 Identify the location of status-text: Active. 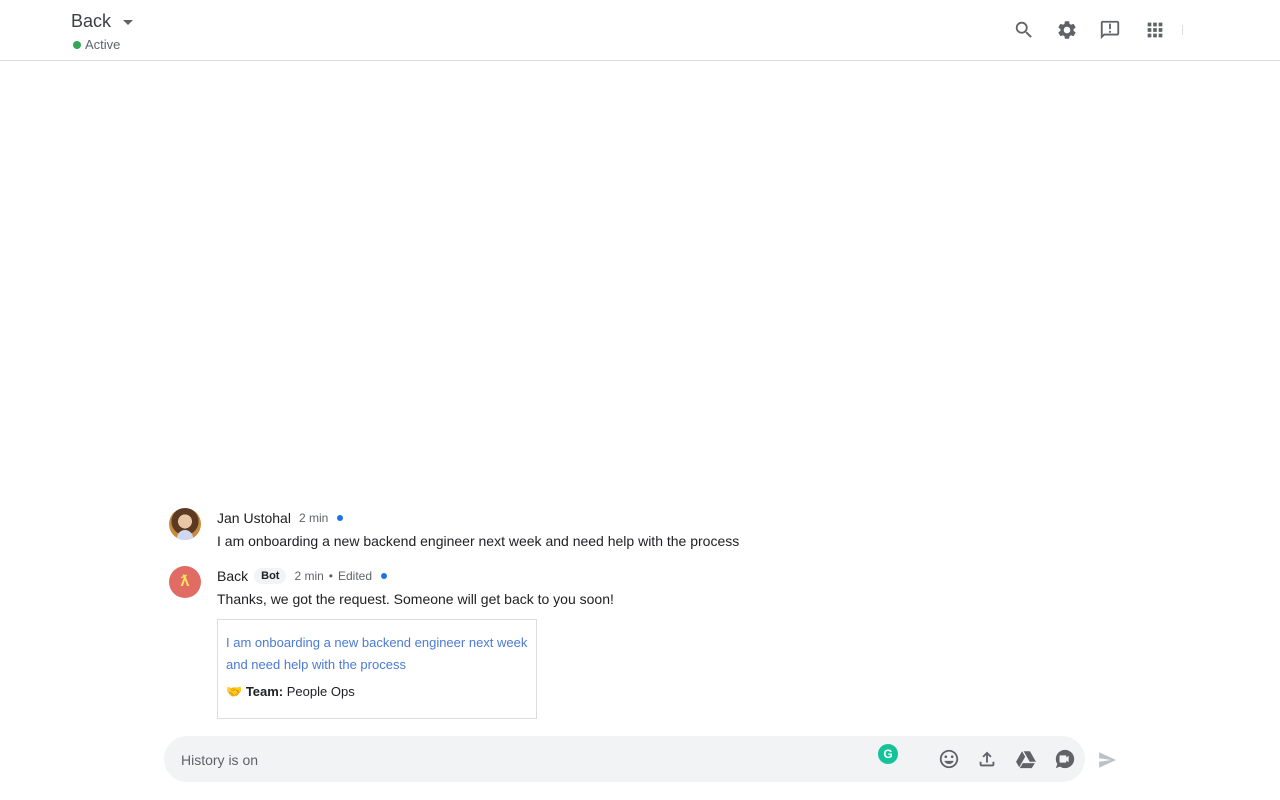
(103, 44).